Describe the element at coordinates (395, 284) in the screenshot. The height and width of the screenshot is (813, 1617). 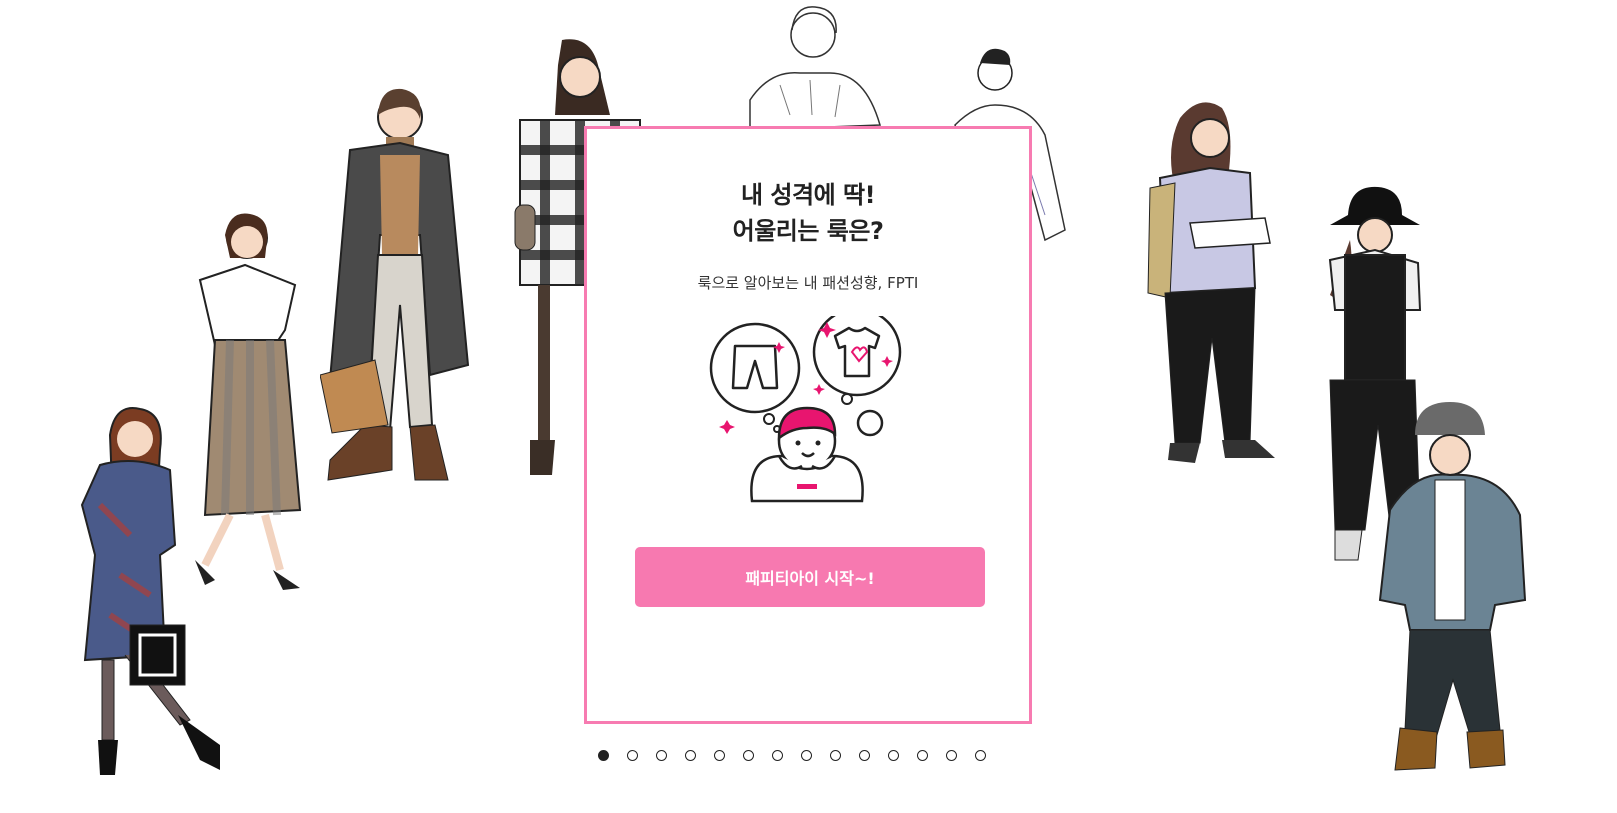
I see `fashion-figure-long-coat` at that location.